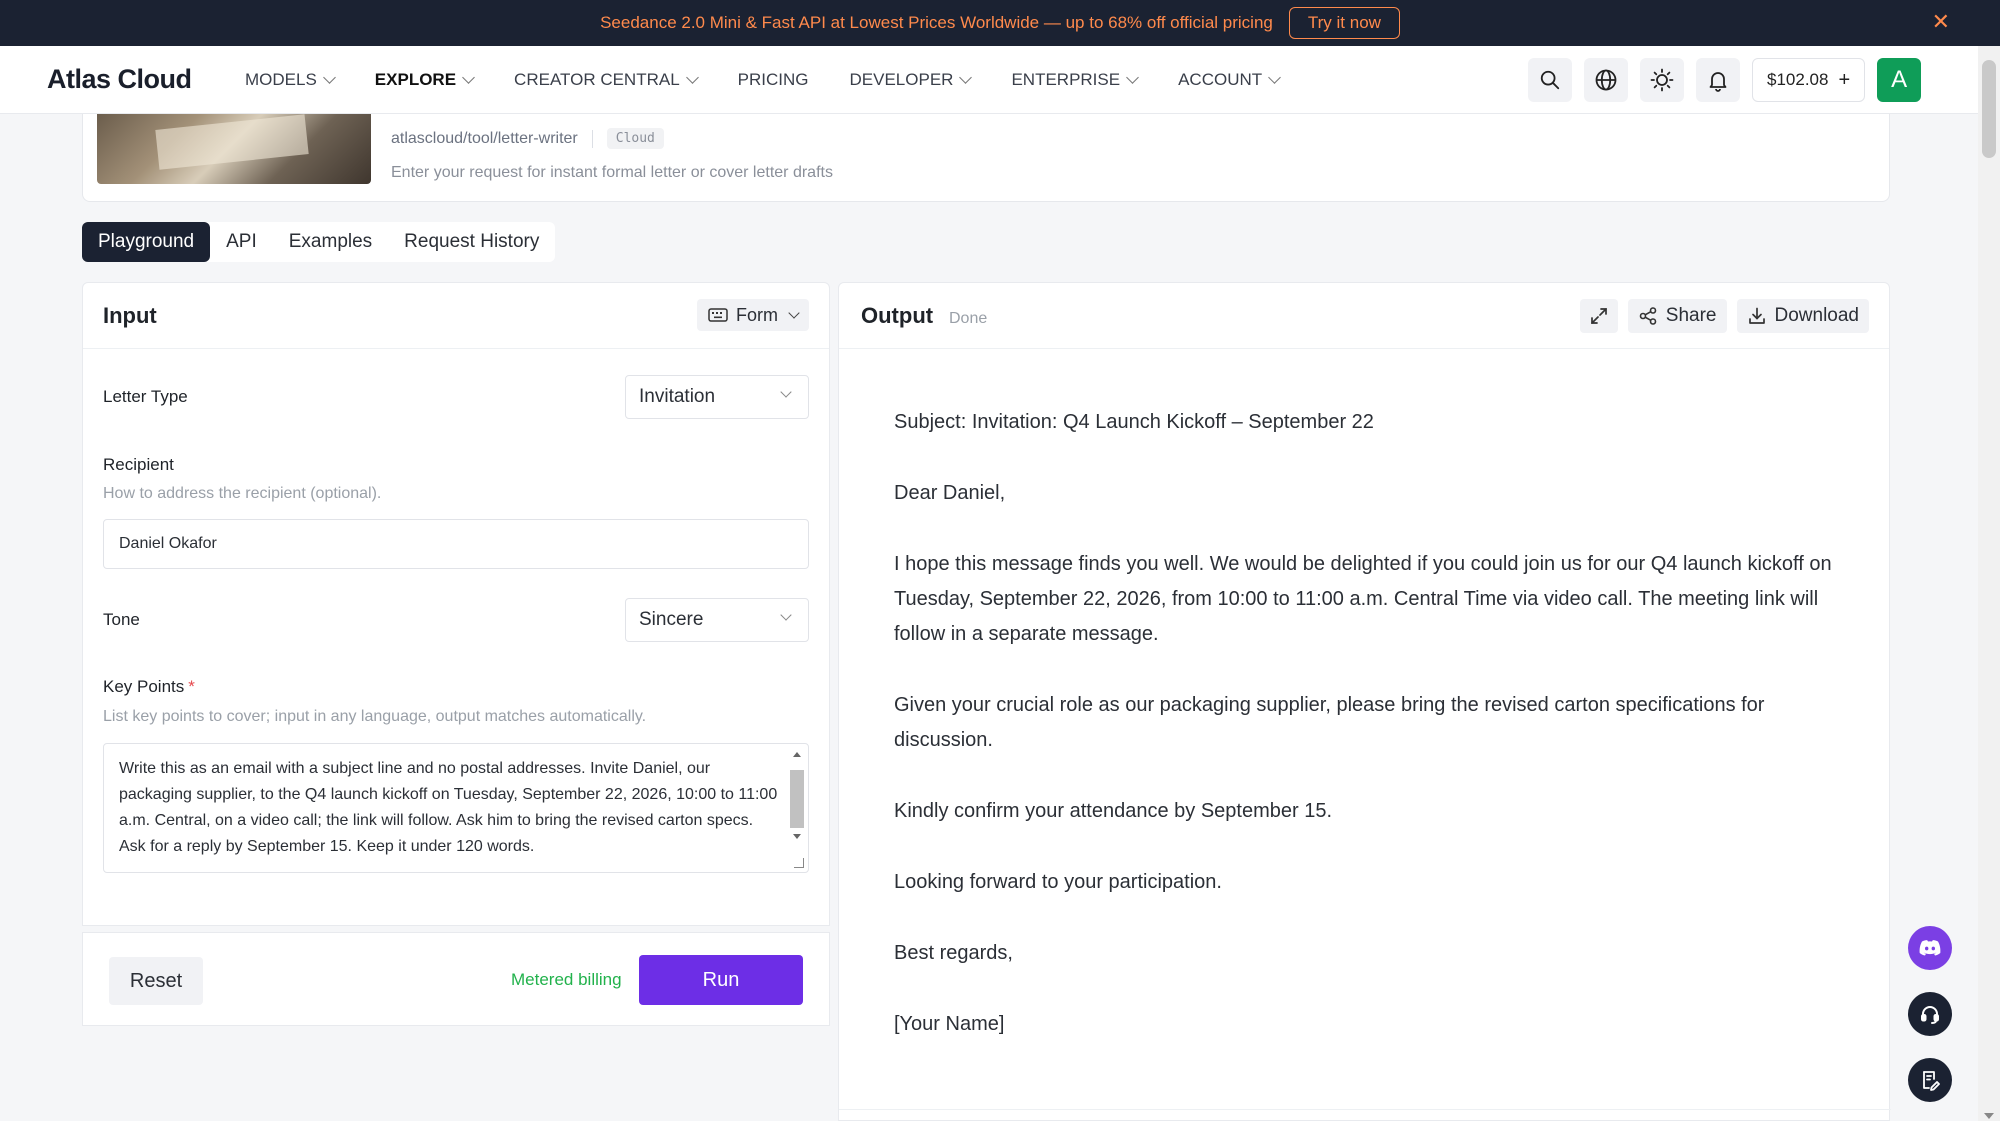  I want to click on balance-button: $102.08 +, so click(1809, 80).